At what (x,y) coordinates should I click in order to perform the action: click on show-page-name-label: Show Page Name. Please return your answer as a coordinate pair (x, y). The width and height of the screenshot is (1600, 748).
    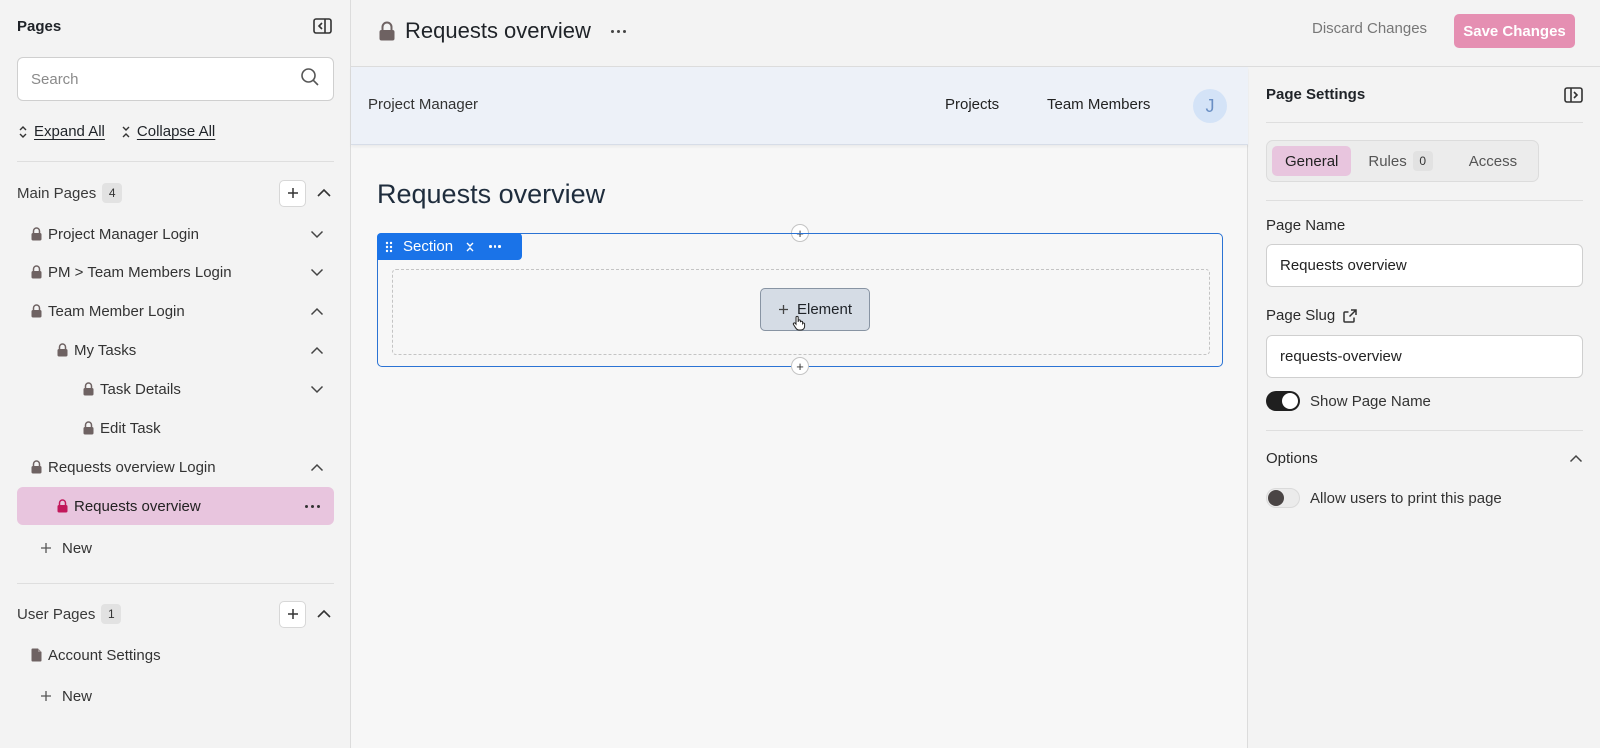
    Looking at the image, I should click on (1370, 401).